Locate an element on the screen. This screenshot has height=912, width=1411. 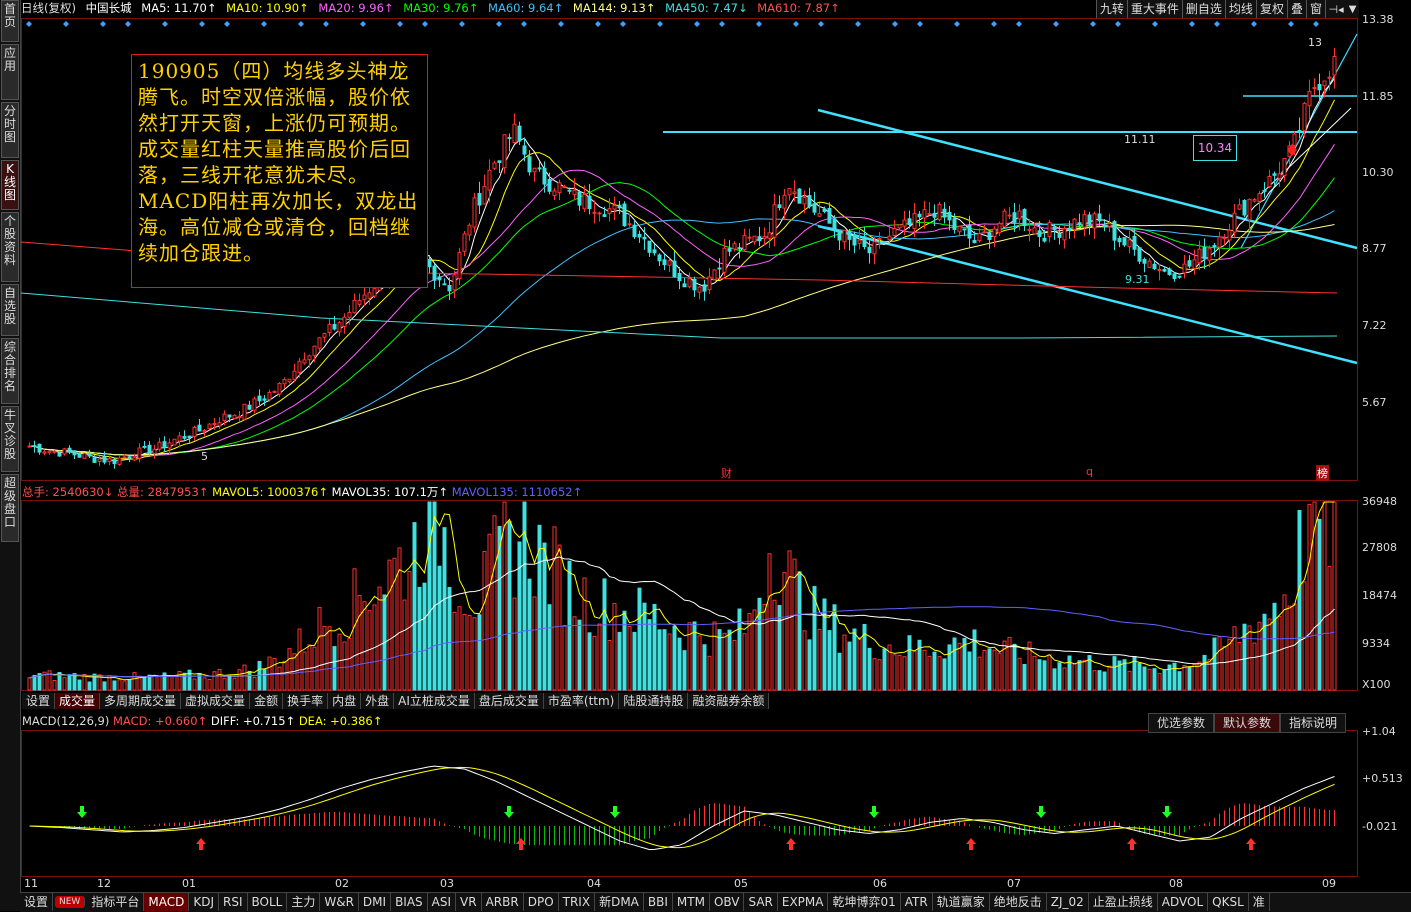
sidebar-item-4: 个股资料 is located at coordinates (10, 247).